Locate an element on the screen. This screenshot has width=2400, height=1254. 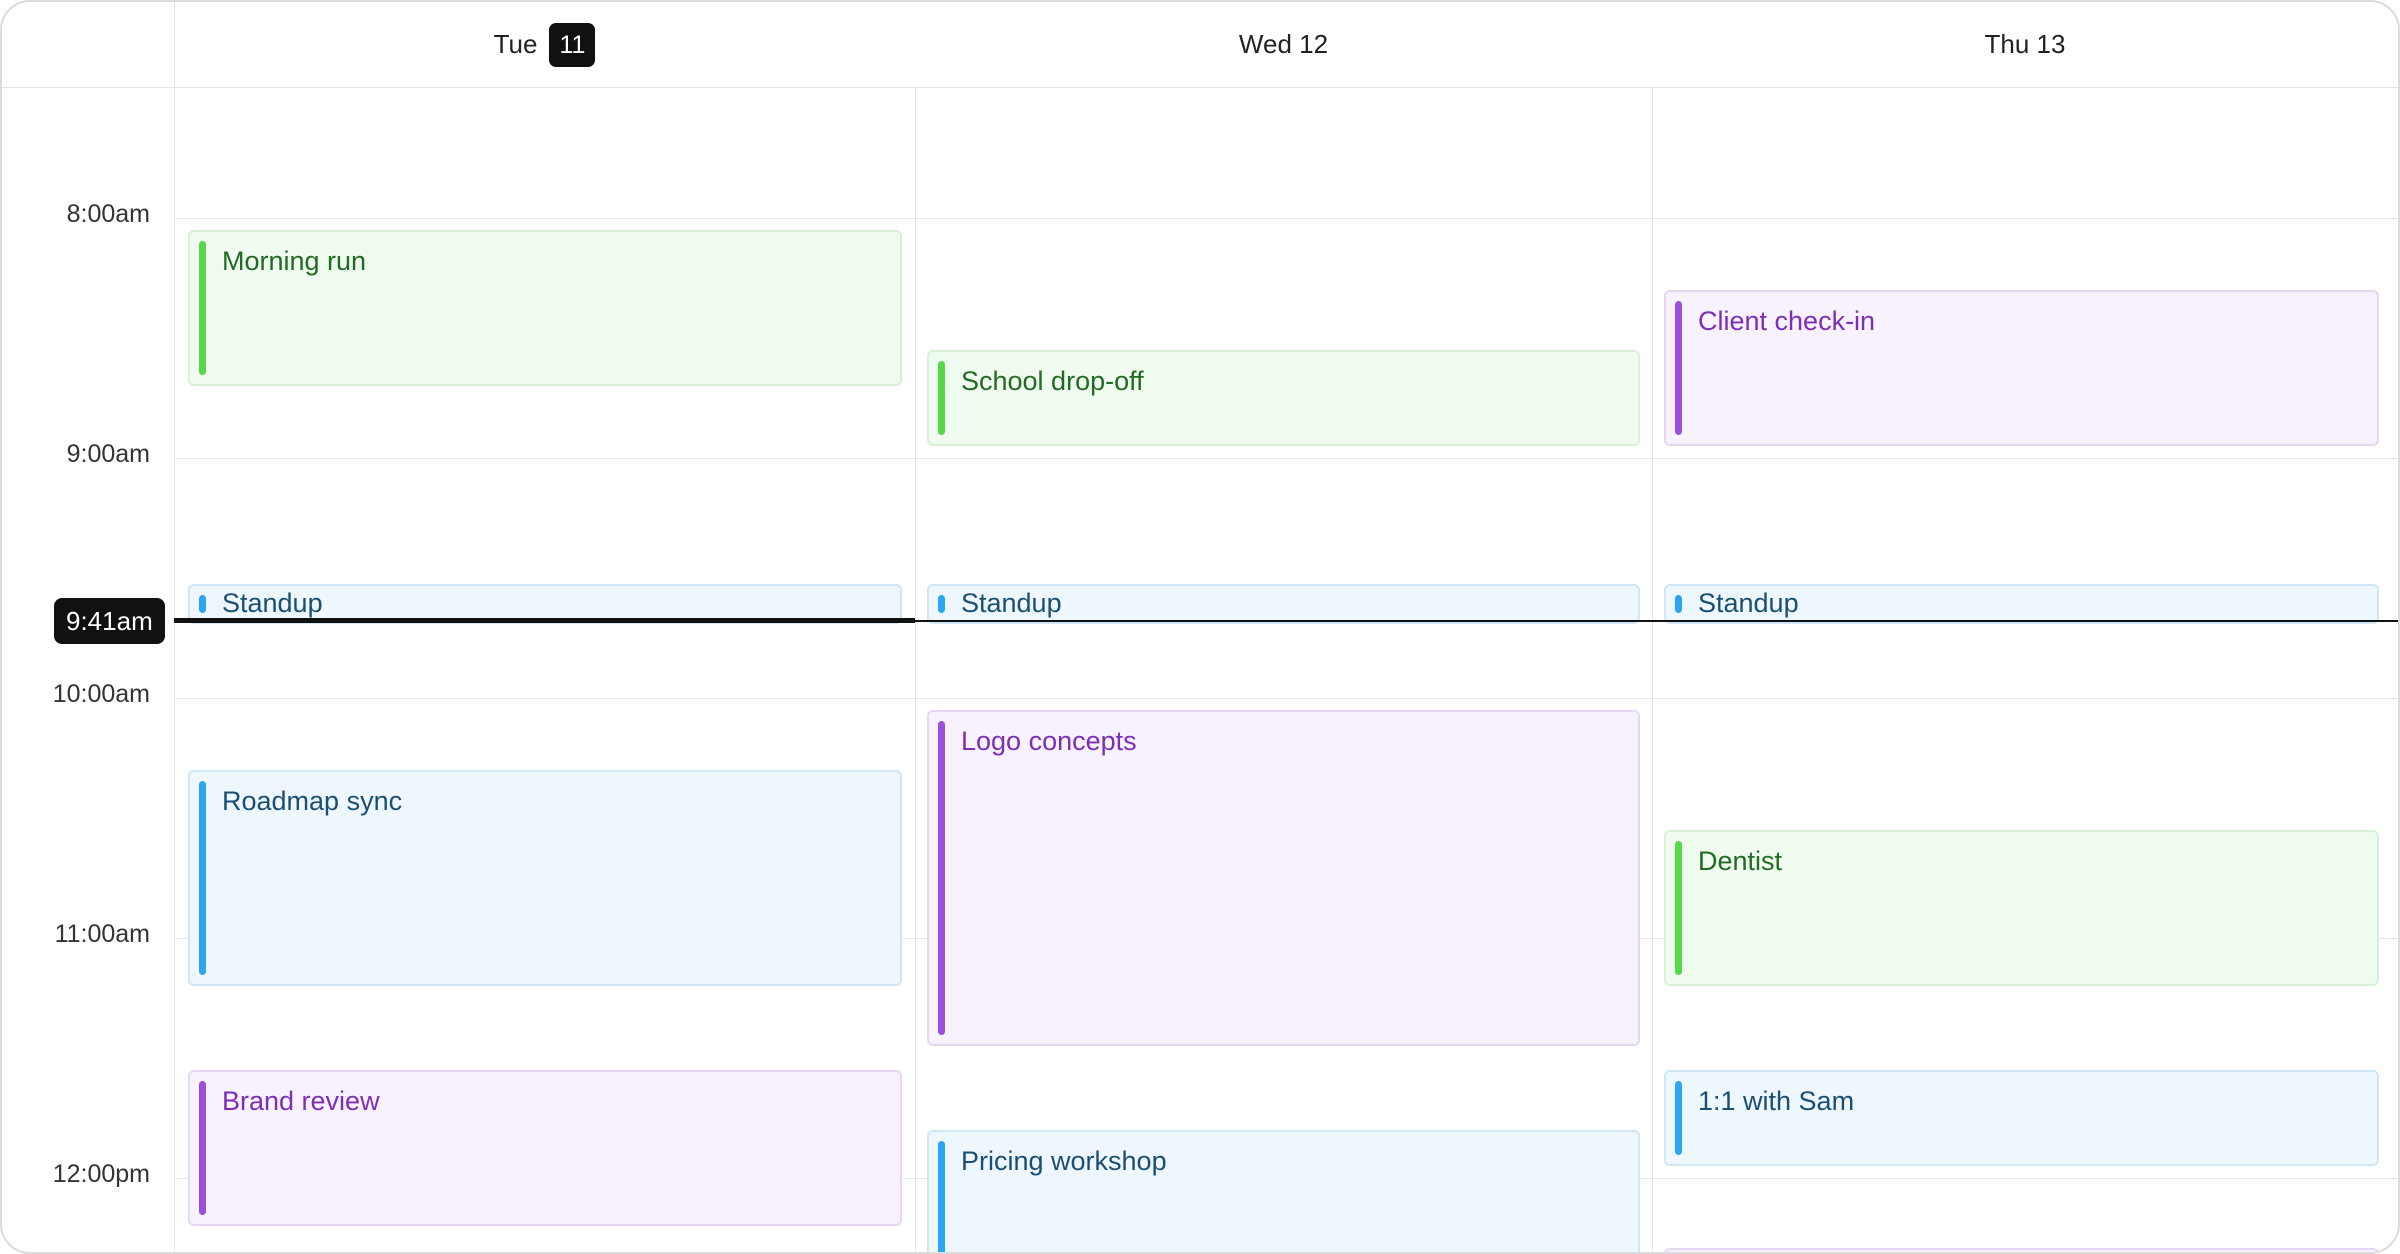
calendar-header: Tue 11 Wed 12 Thu 13 is located at coordinates (1200, 45).